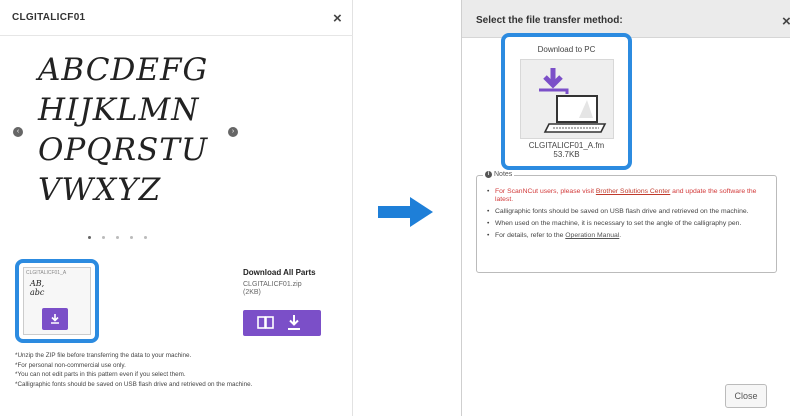 This screenshot has height=416, width=790. I want to click on carousel-dots, so click(117, 237).